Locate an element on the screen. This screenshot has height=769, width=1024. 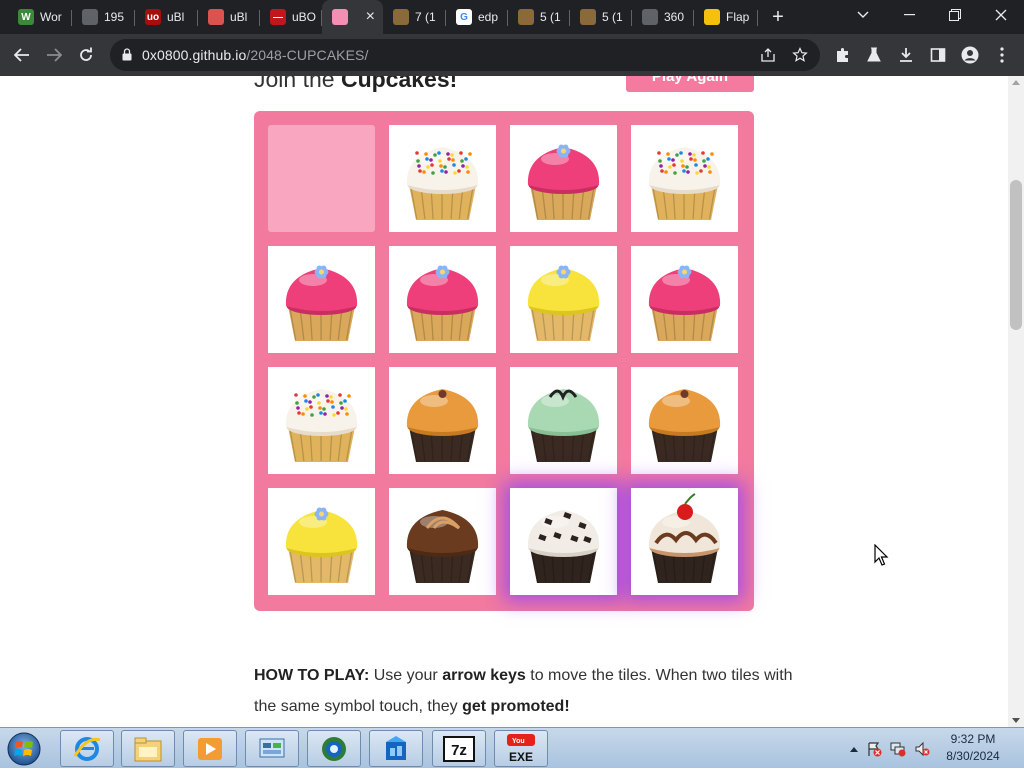
browser-tab: 195 is located at coordinates (103, 17).